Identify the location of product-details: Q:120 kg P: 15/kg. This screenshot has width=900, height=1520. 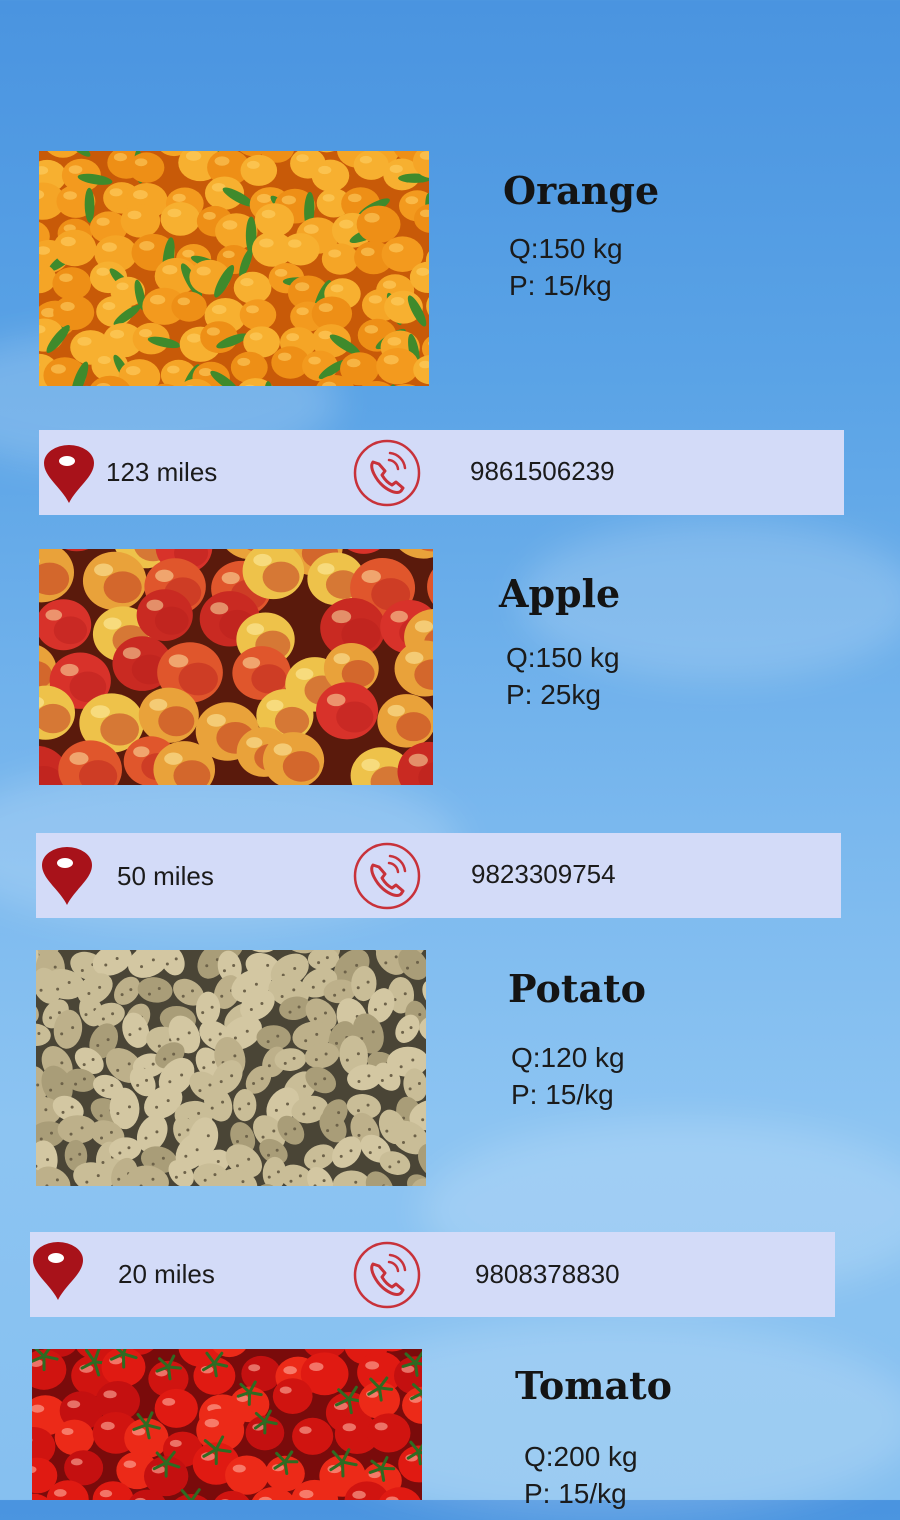
(568, 1076).